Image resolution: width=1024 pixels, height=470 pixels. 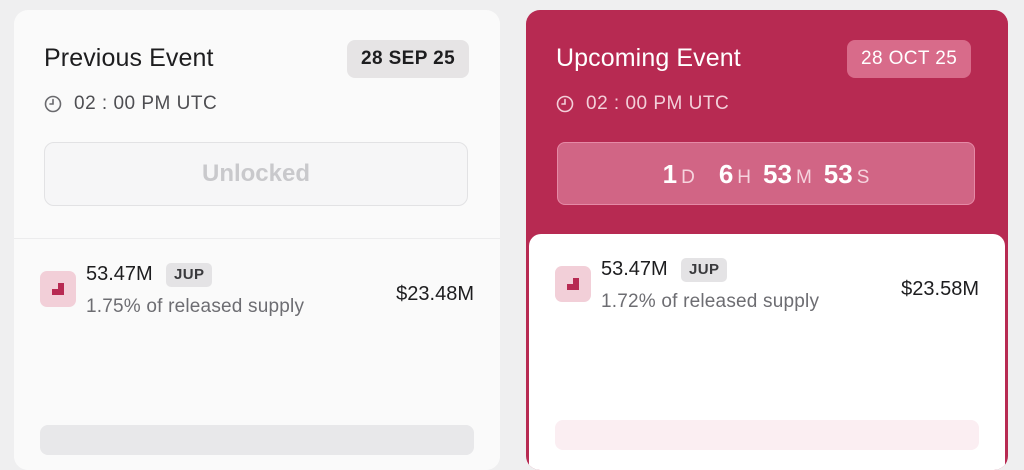 What do you see at coordinates (257, 440) in the screenshot?
I see `previous-bottom-bar` at bounding box center [257, 440].